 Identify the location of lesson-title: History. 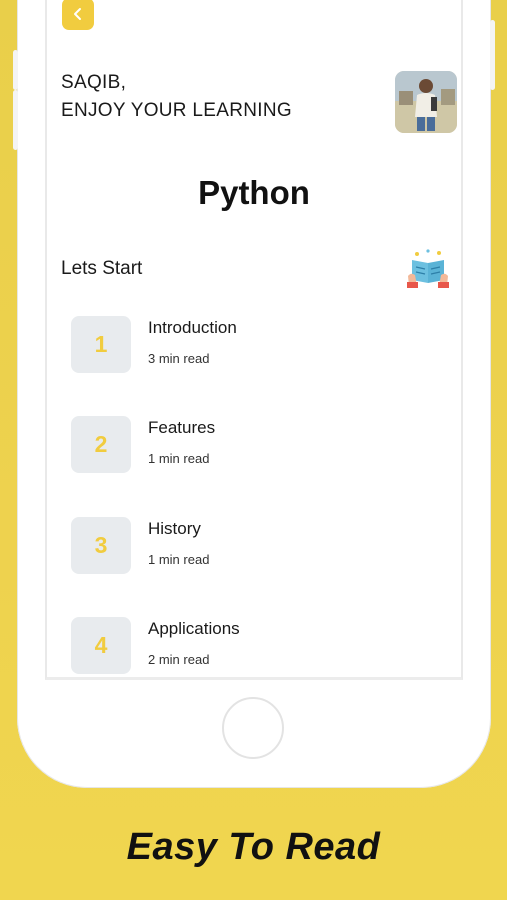
(174, 528).